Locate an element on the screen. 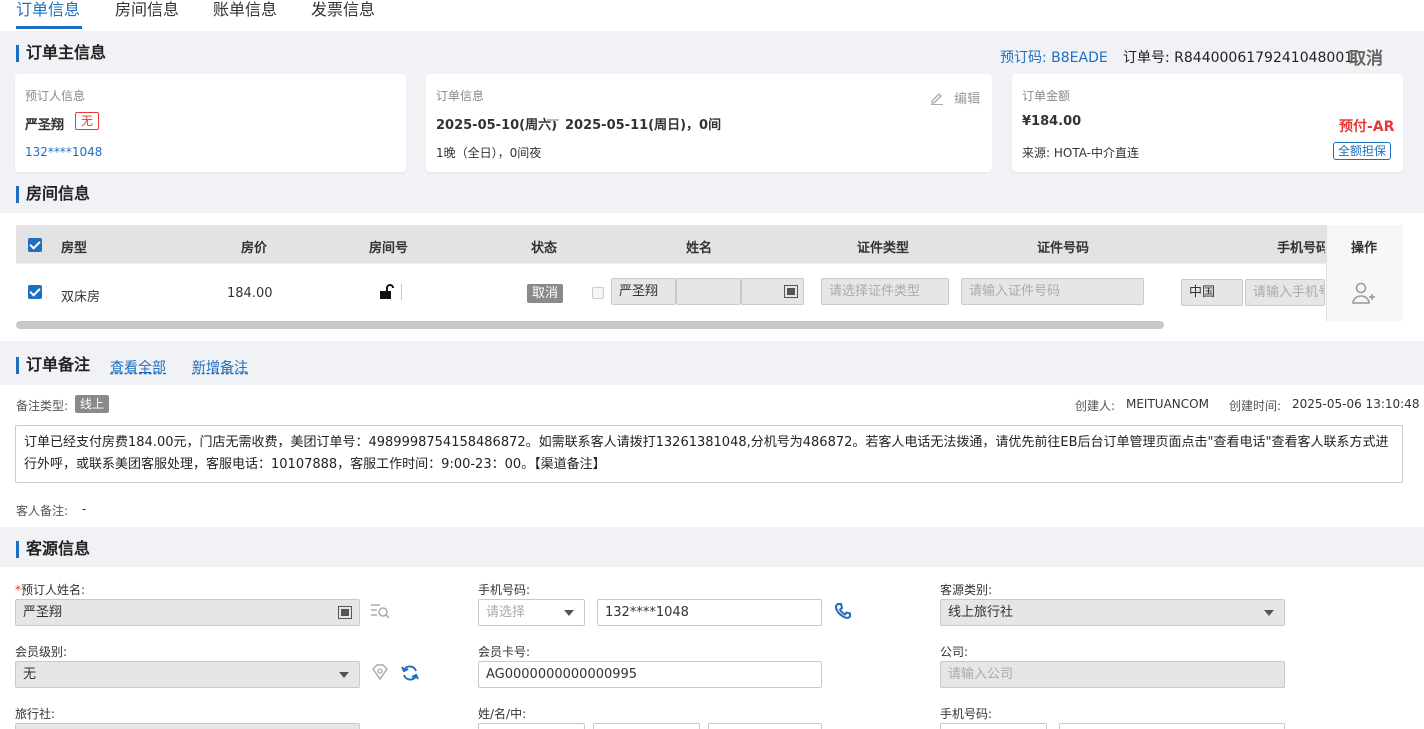 This screenshot has height=729, width=1424. header-price: 房价 is located at coordinates (254, 248).